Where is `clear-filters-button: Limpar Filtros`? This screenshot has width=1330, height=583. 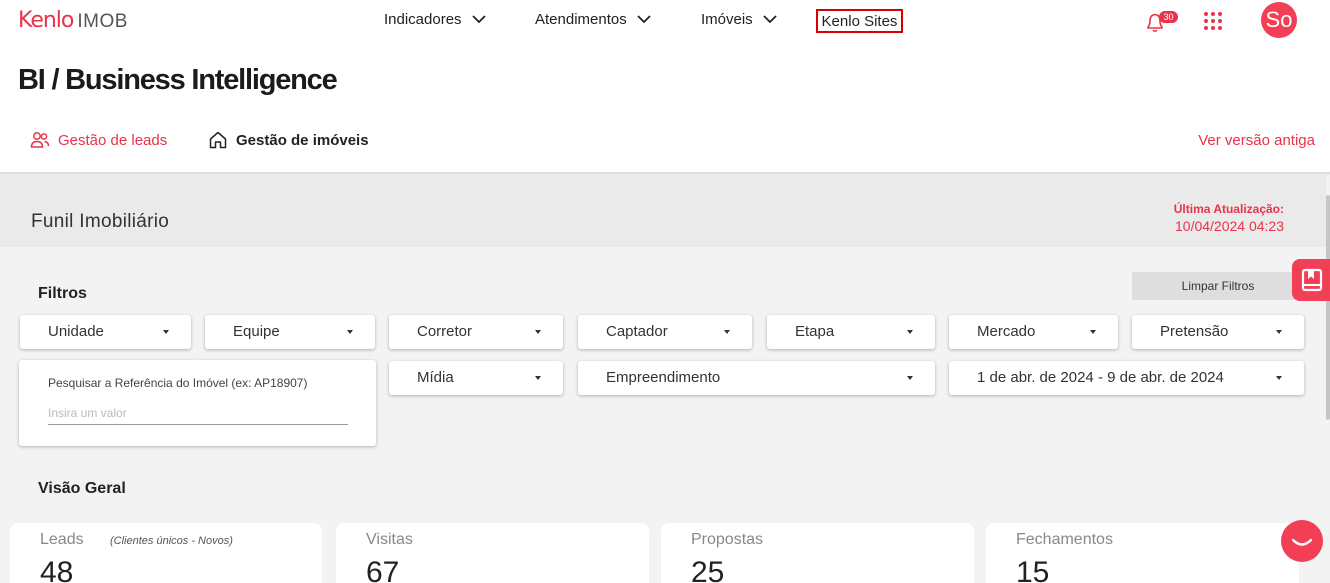 clear-filters-button: Limpar Filtros is located at coordinates (1218, 286).